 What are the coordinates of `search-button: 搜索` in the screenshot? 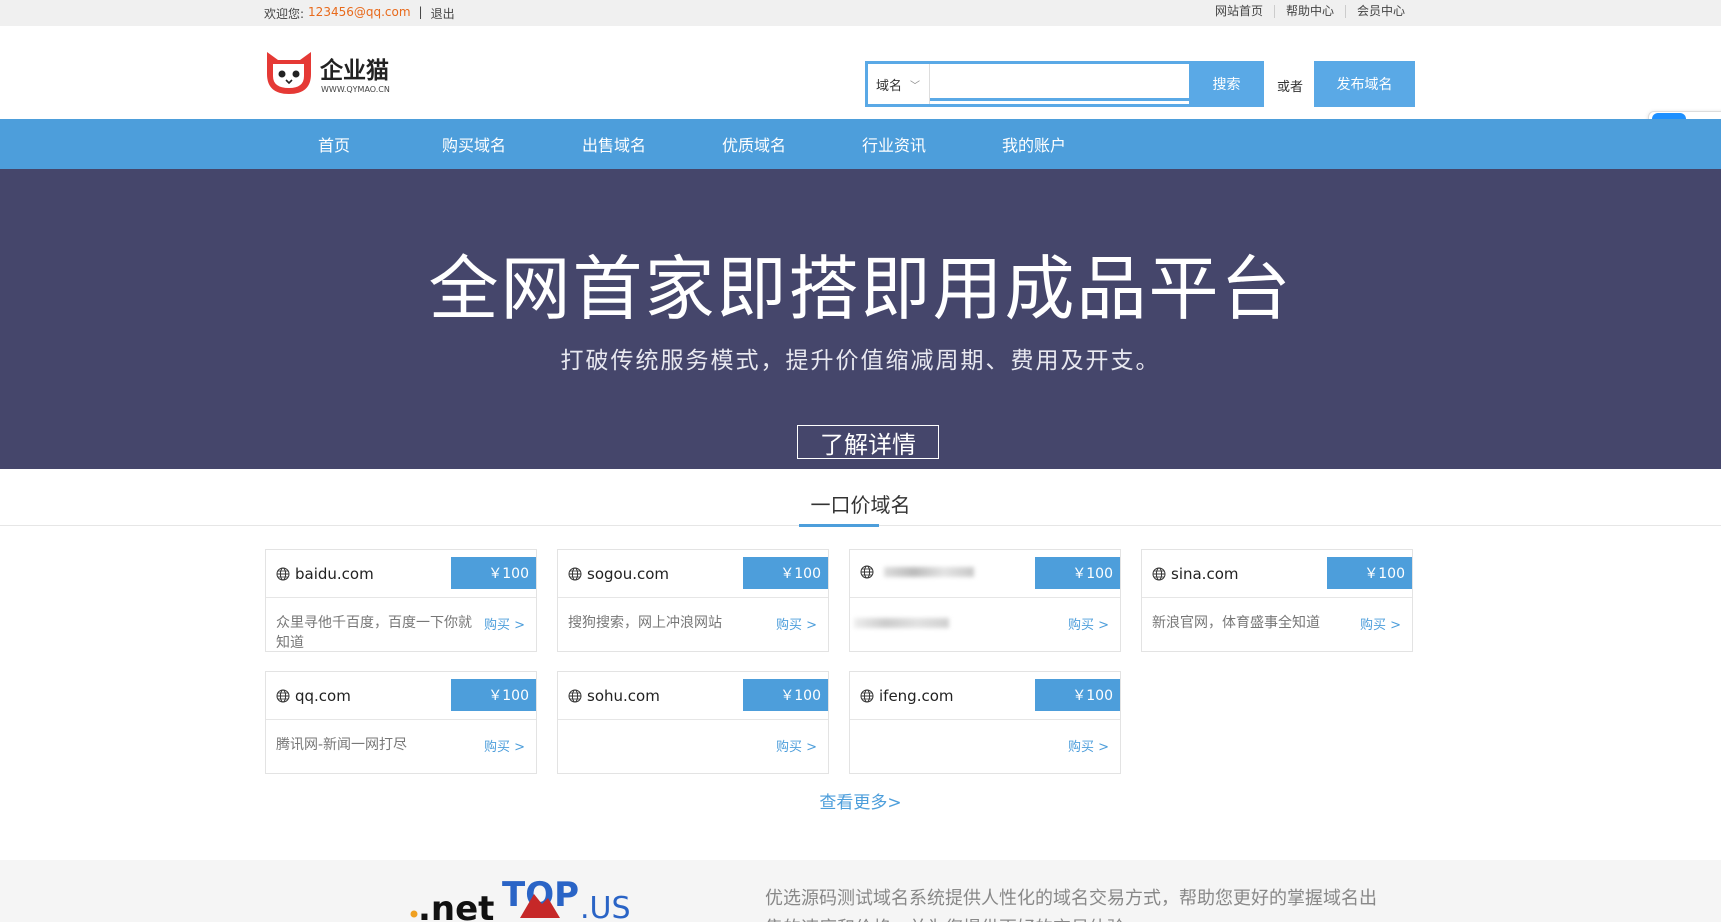 It's located at (1226, 84).